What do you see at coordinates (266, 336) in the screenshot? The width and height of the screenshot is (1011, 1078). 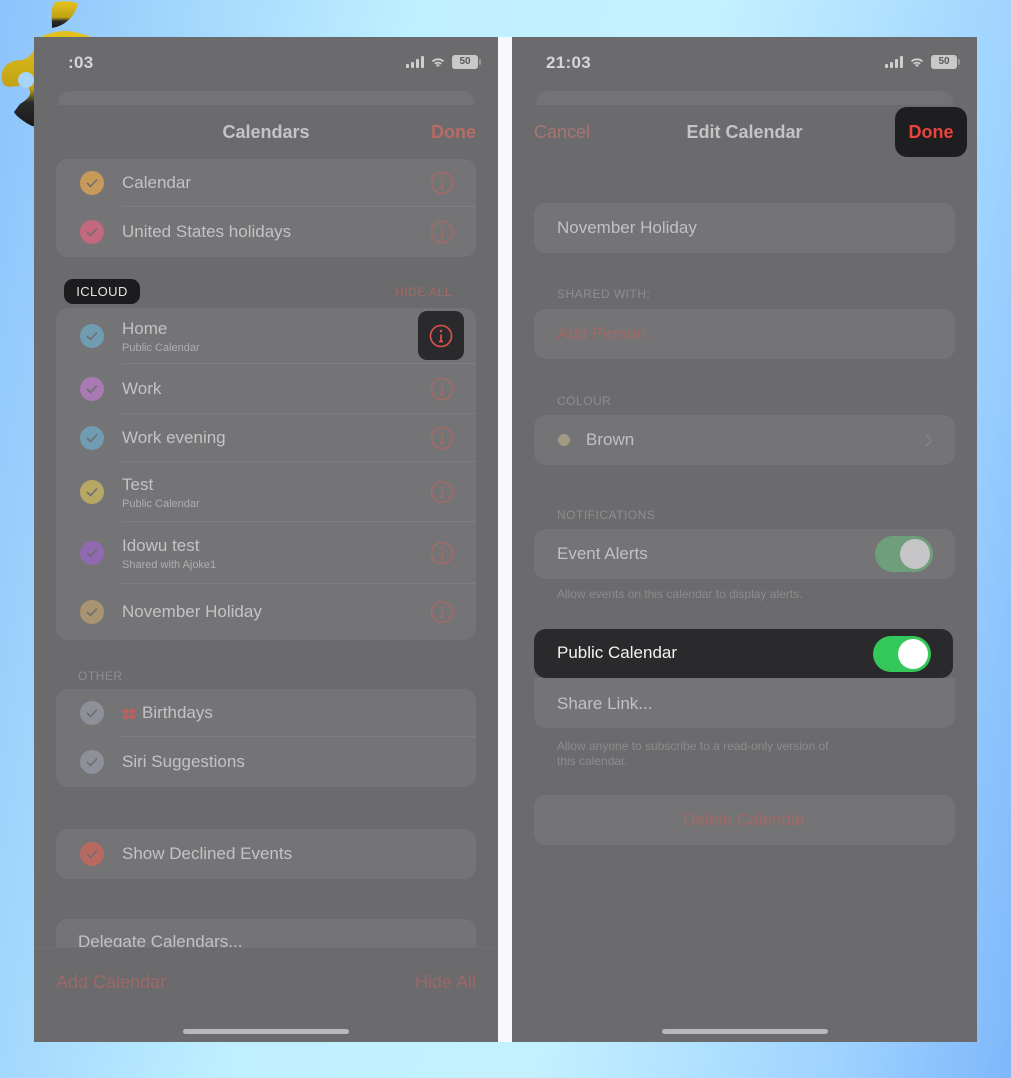 I see `calendar-row: Home Public Calendar` at bounding box center [266, 336].